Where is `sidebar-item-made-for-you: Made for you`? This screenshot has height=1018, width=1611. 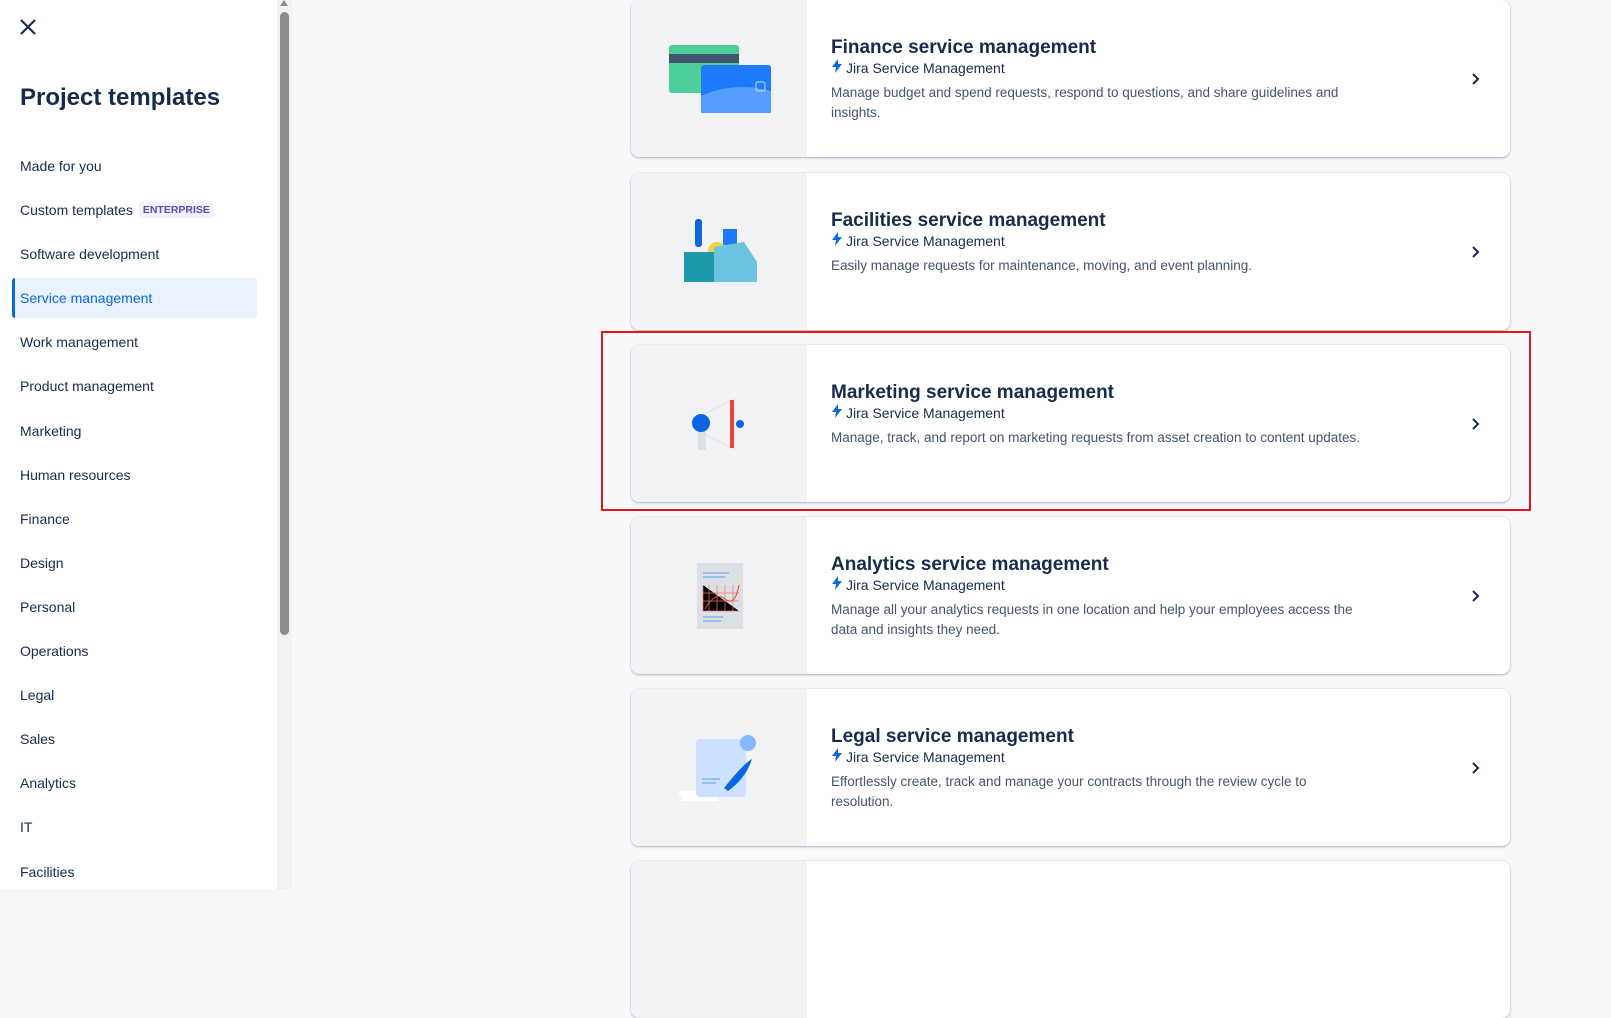
sidebar-item-made-for-you: Made for you is located at coordinates (134, 166).